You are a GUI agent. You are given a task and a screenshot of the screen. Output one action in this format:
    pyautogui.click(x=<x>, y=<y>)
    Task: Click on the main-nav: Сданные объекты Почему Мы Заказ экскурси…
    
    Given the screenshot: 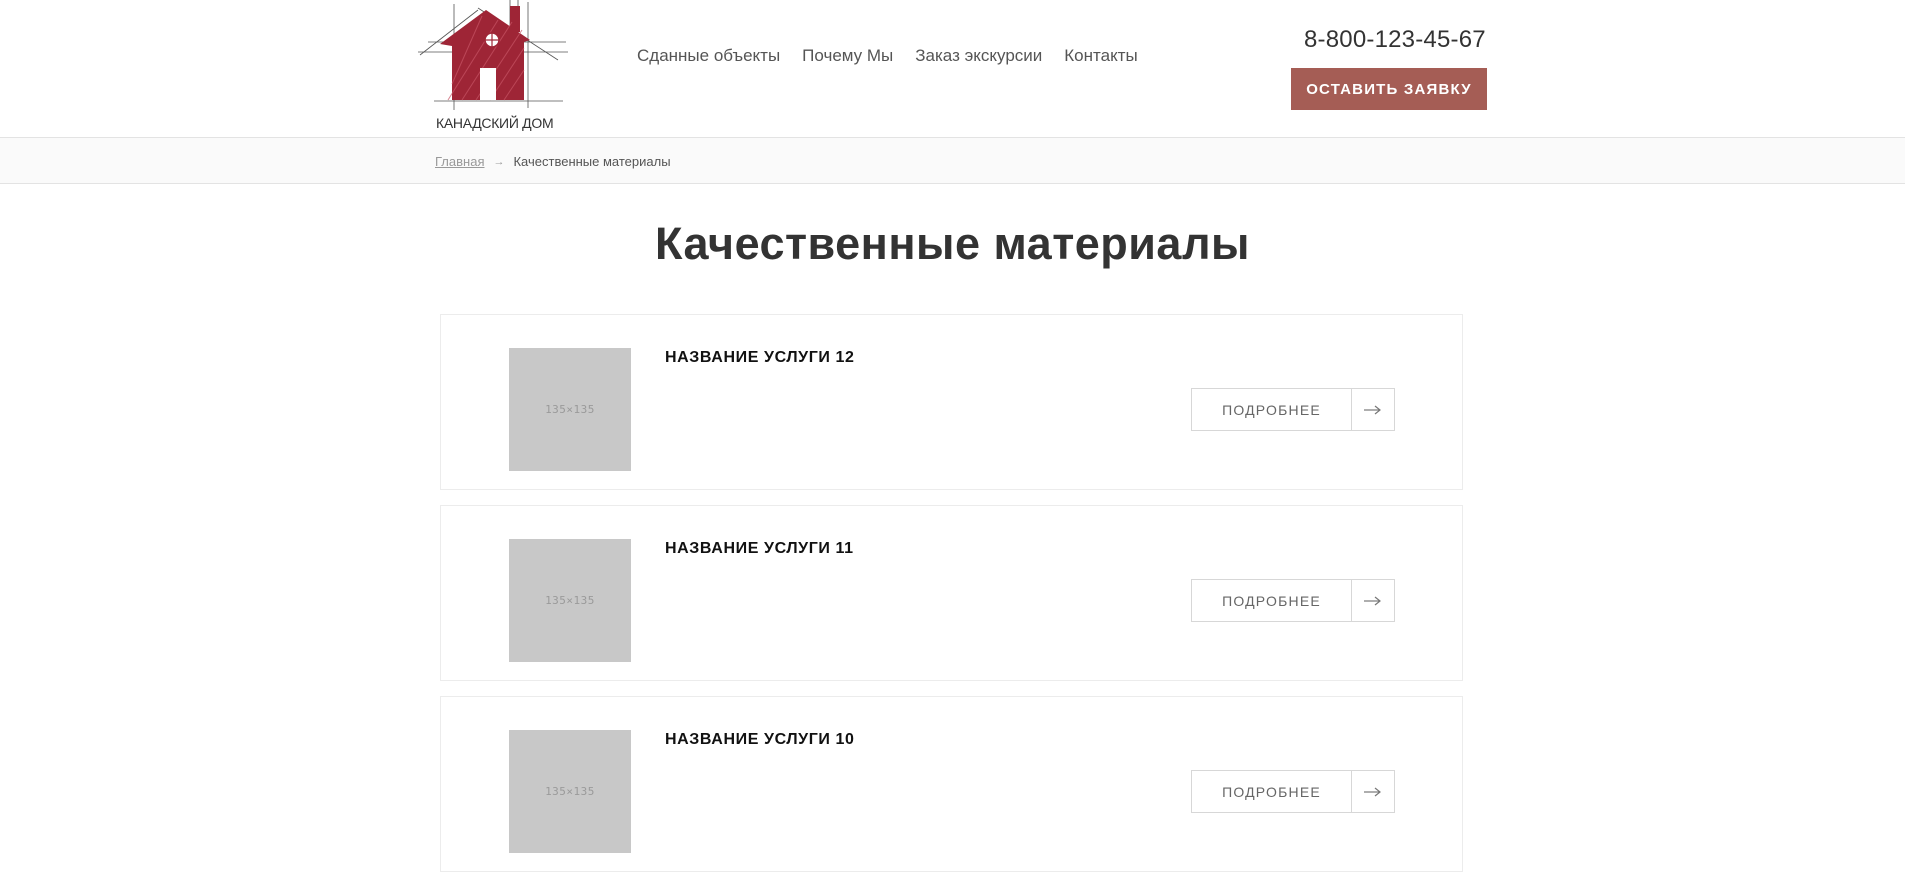 What is the action you would take?
    pyautogui.click(x=898, y=56)
    